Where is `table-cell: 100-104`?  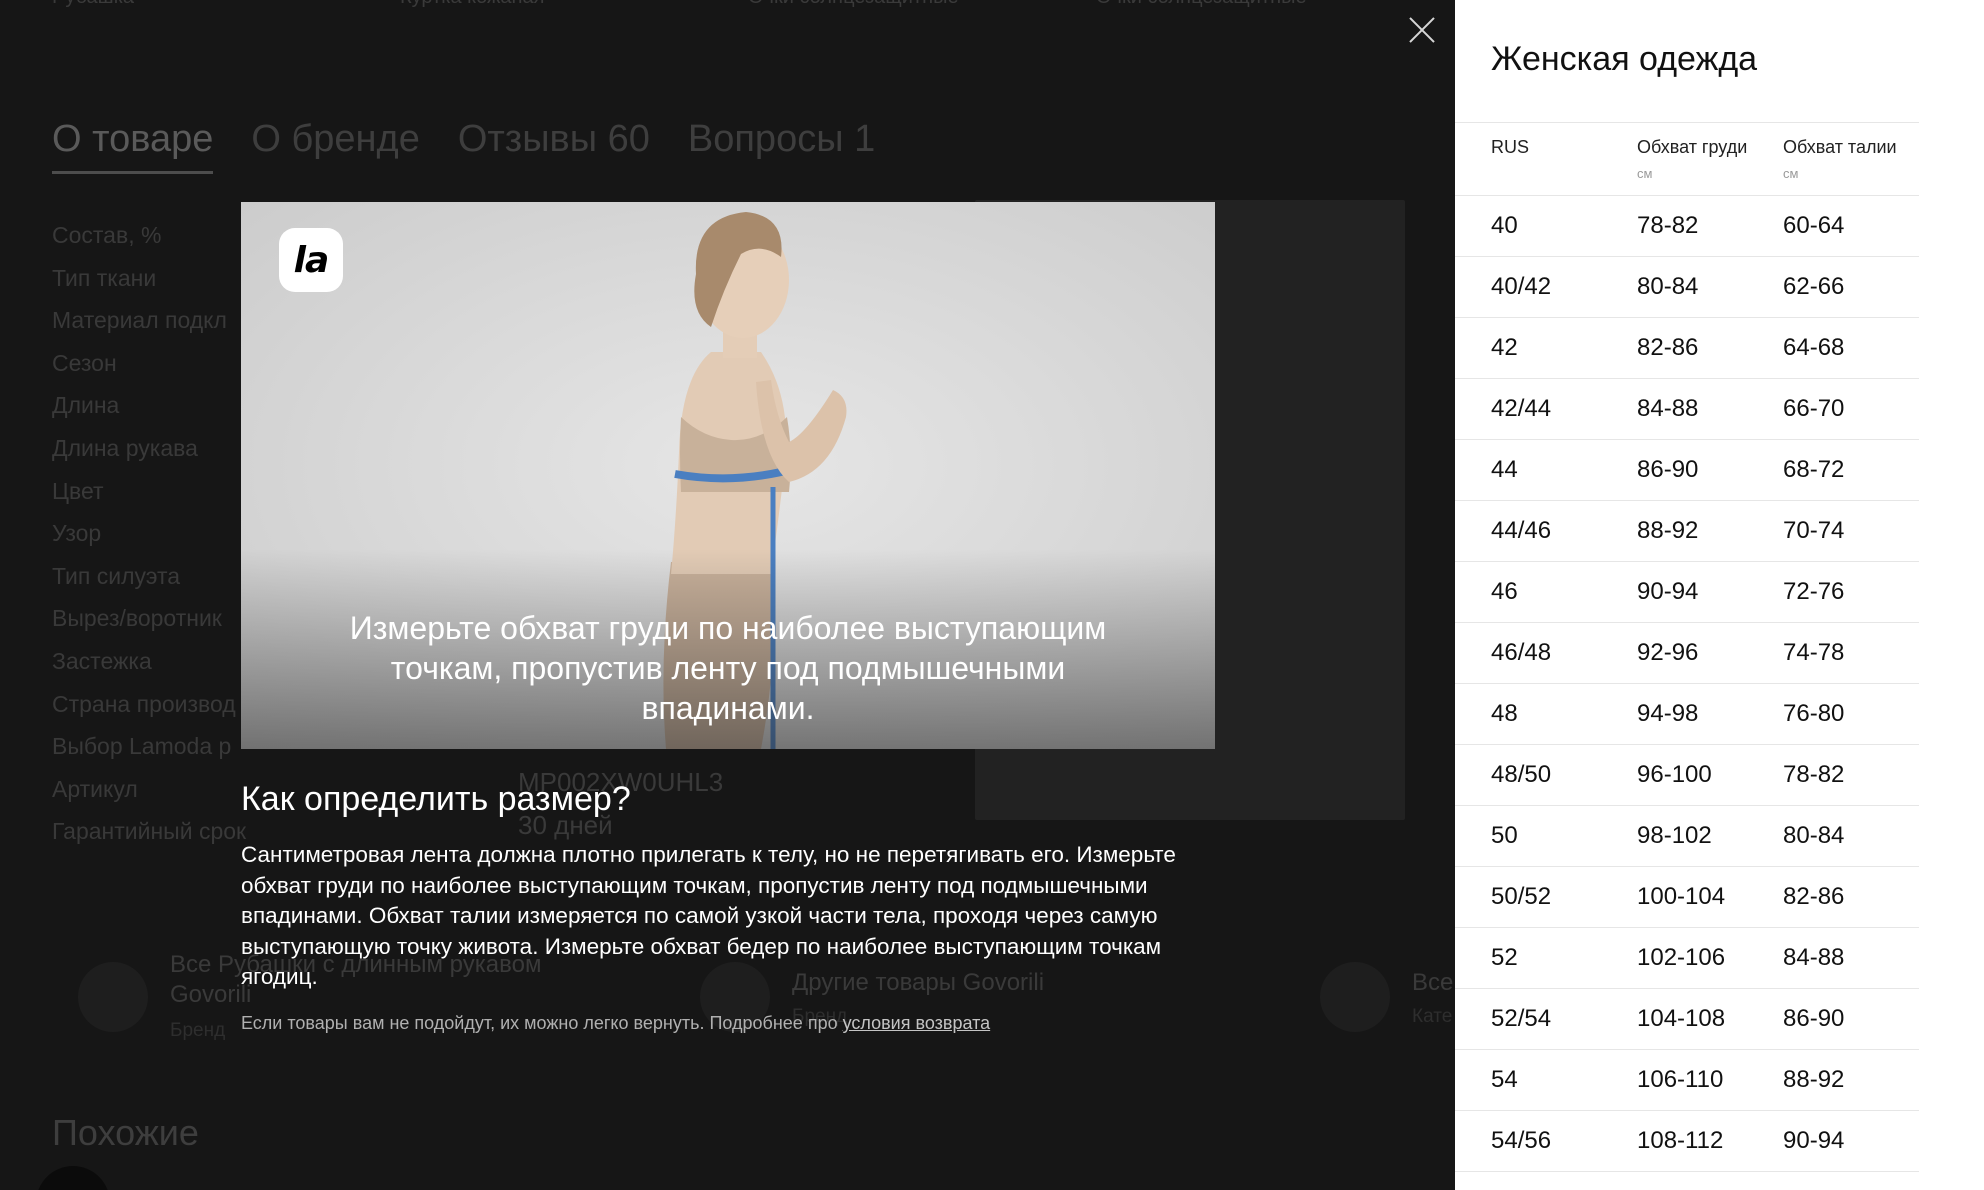
table-cell: 100-104 is located at coordinates (1681, 896).